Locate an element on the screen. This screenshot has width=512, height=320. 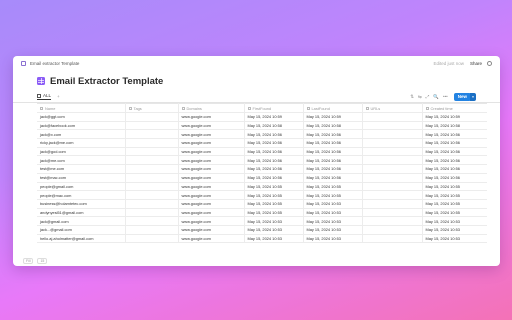
add-view-button: + is located at coordinates (58, 96).